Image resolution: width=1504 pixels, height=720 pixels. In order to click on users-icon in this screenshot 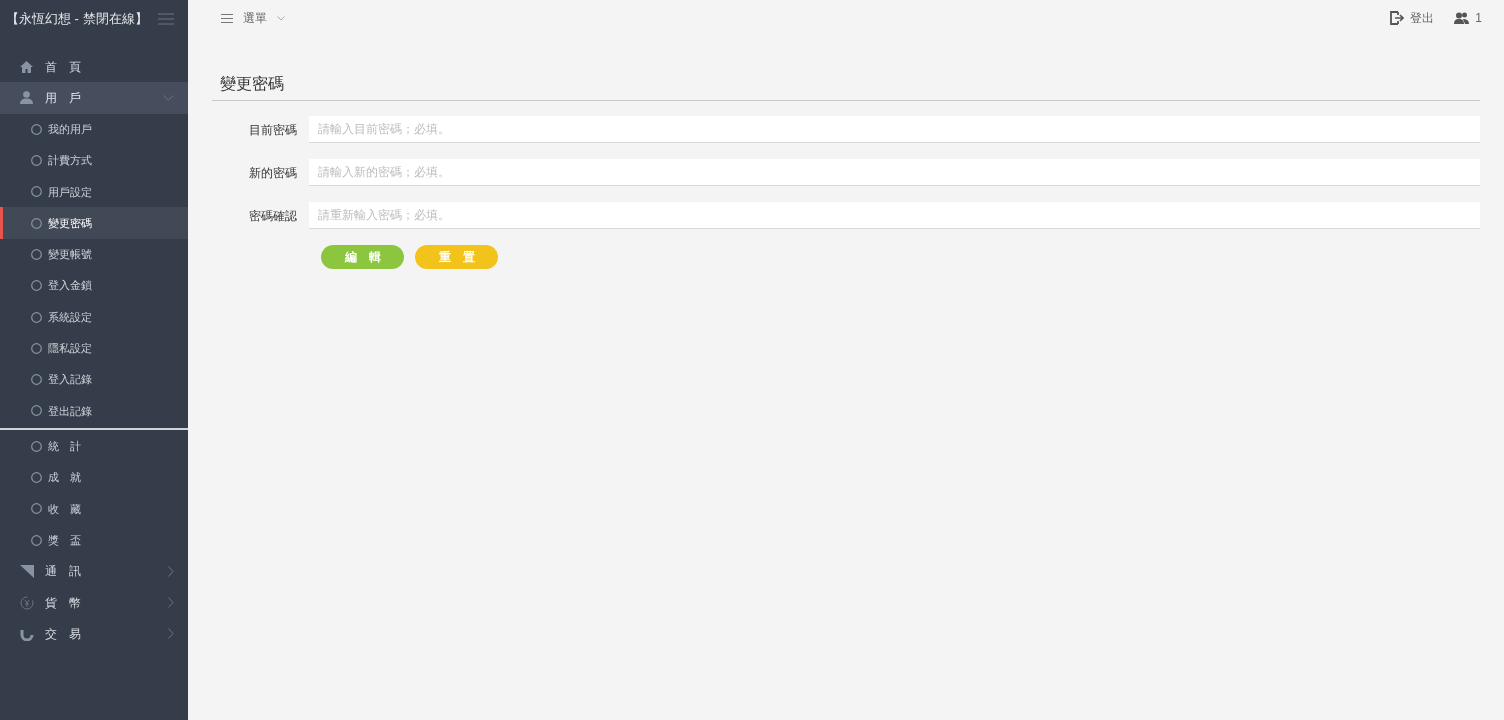, I will do `click(1462, 18)`.